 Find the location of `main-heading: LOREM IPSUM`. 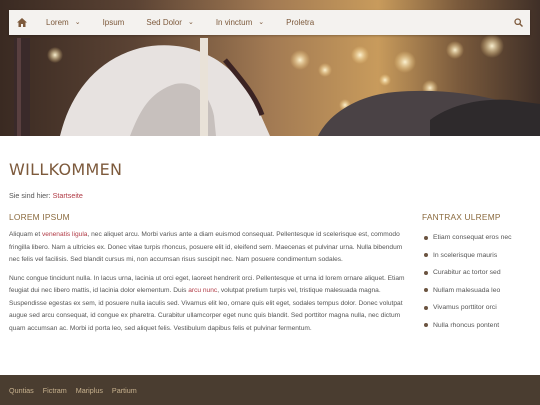

main-heading: LOREM IPSUM is located at coordinates (39, 217).